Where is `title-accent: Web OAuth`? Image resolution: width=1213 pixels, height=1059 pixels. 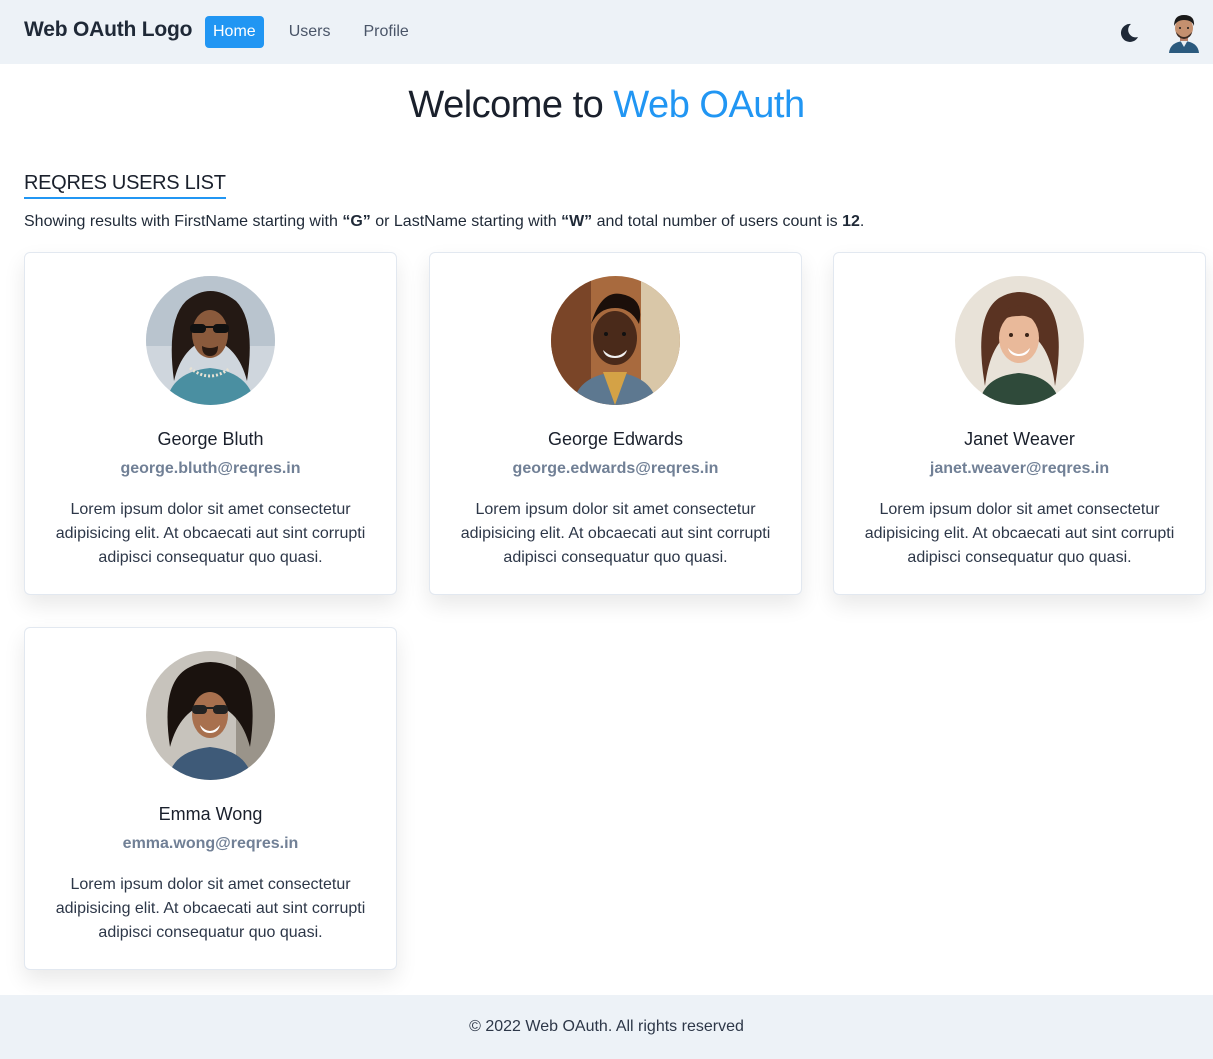
title-accent: Web OAuth is located at coordinates (709, 105).